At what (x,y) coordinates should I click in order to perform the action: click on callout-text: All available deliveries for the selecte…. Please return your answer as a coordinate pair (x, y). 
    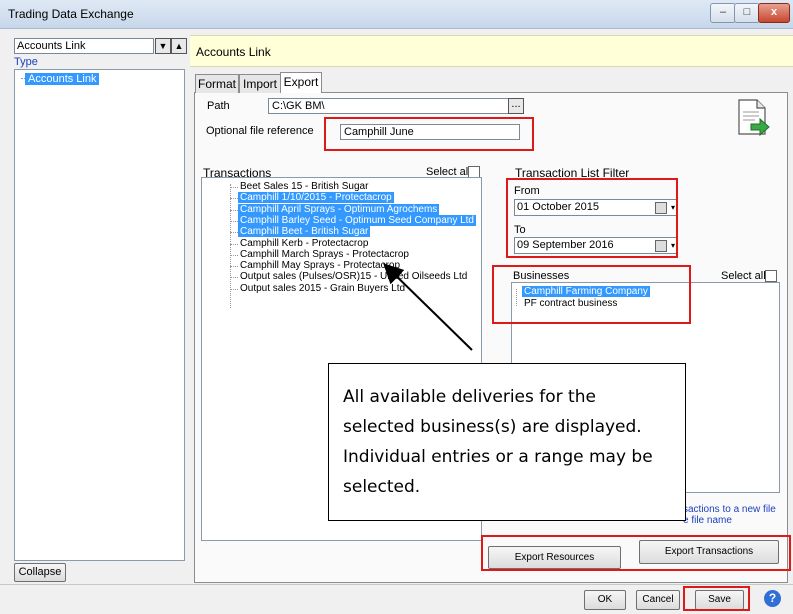
    Looking at the image, I should click on (498, 442).